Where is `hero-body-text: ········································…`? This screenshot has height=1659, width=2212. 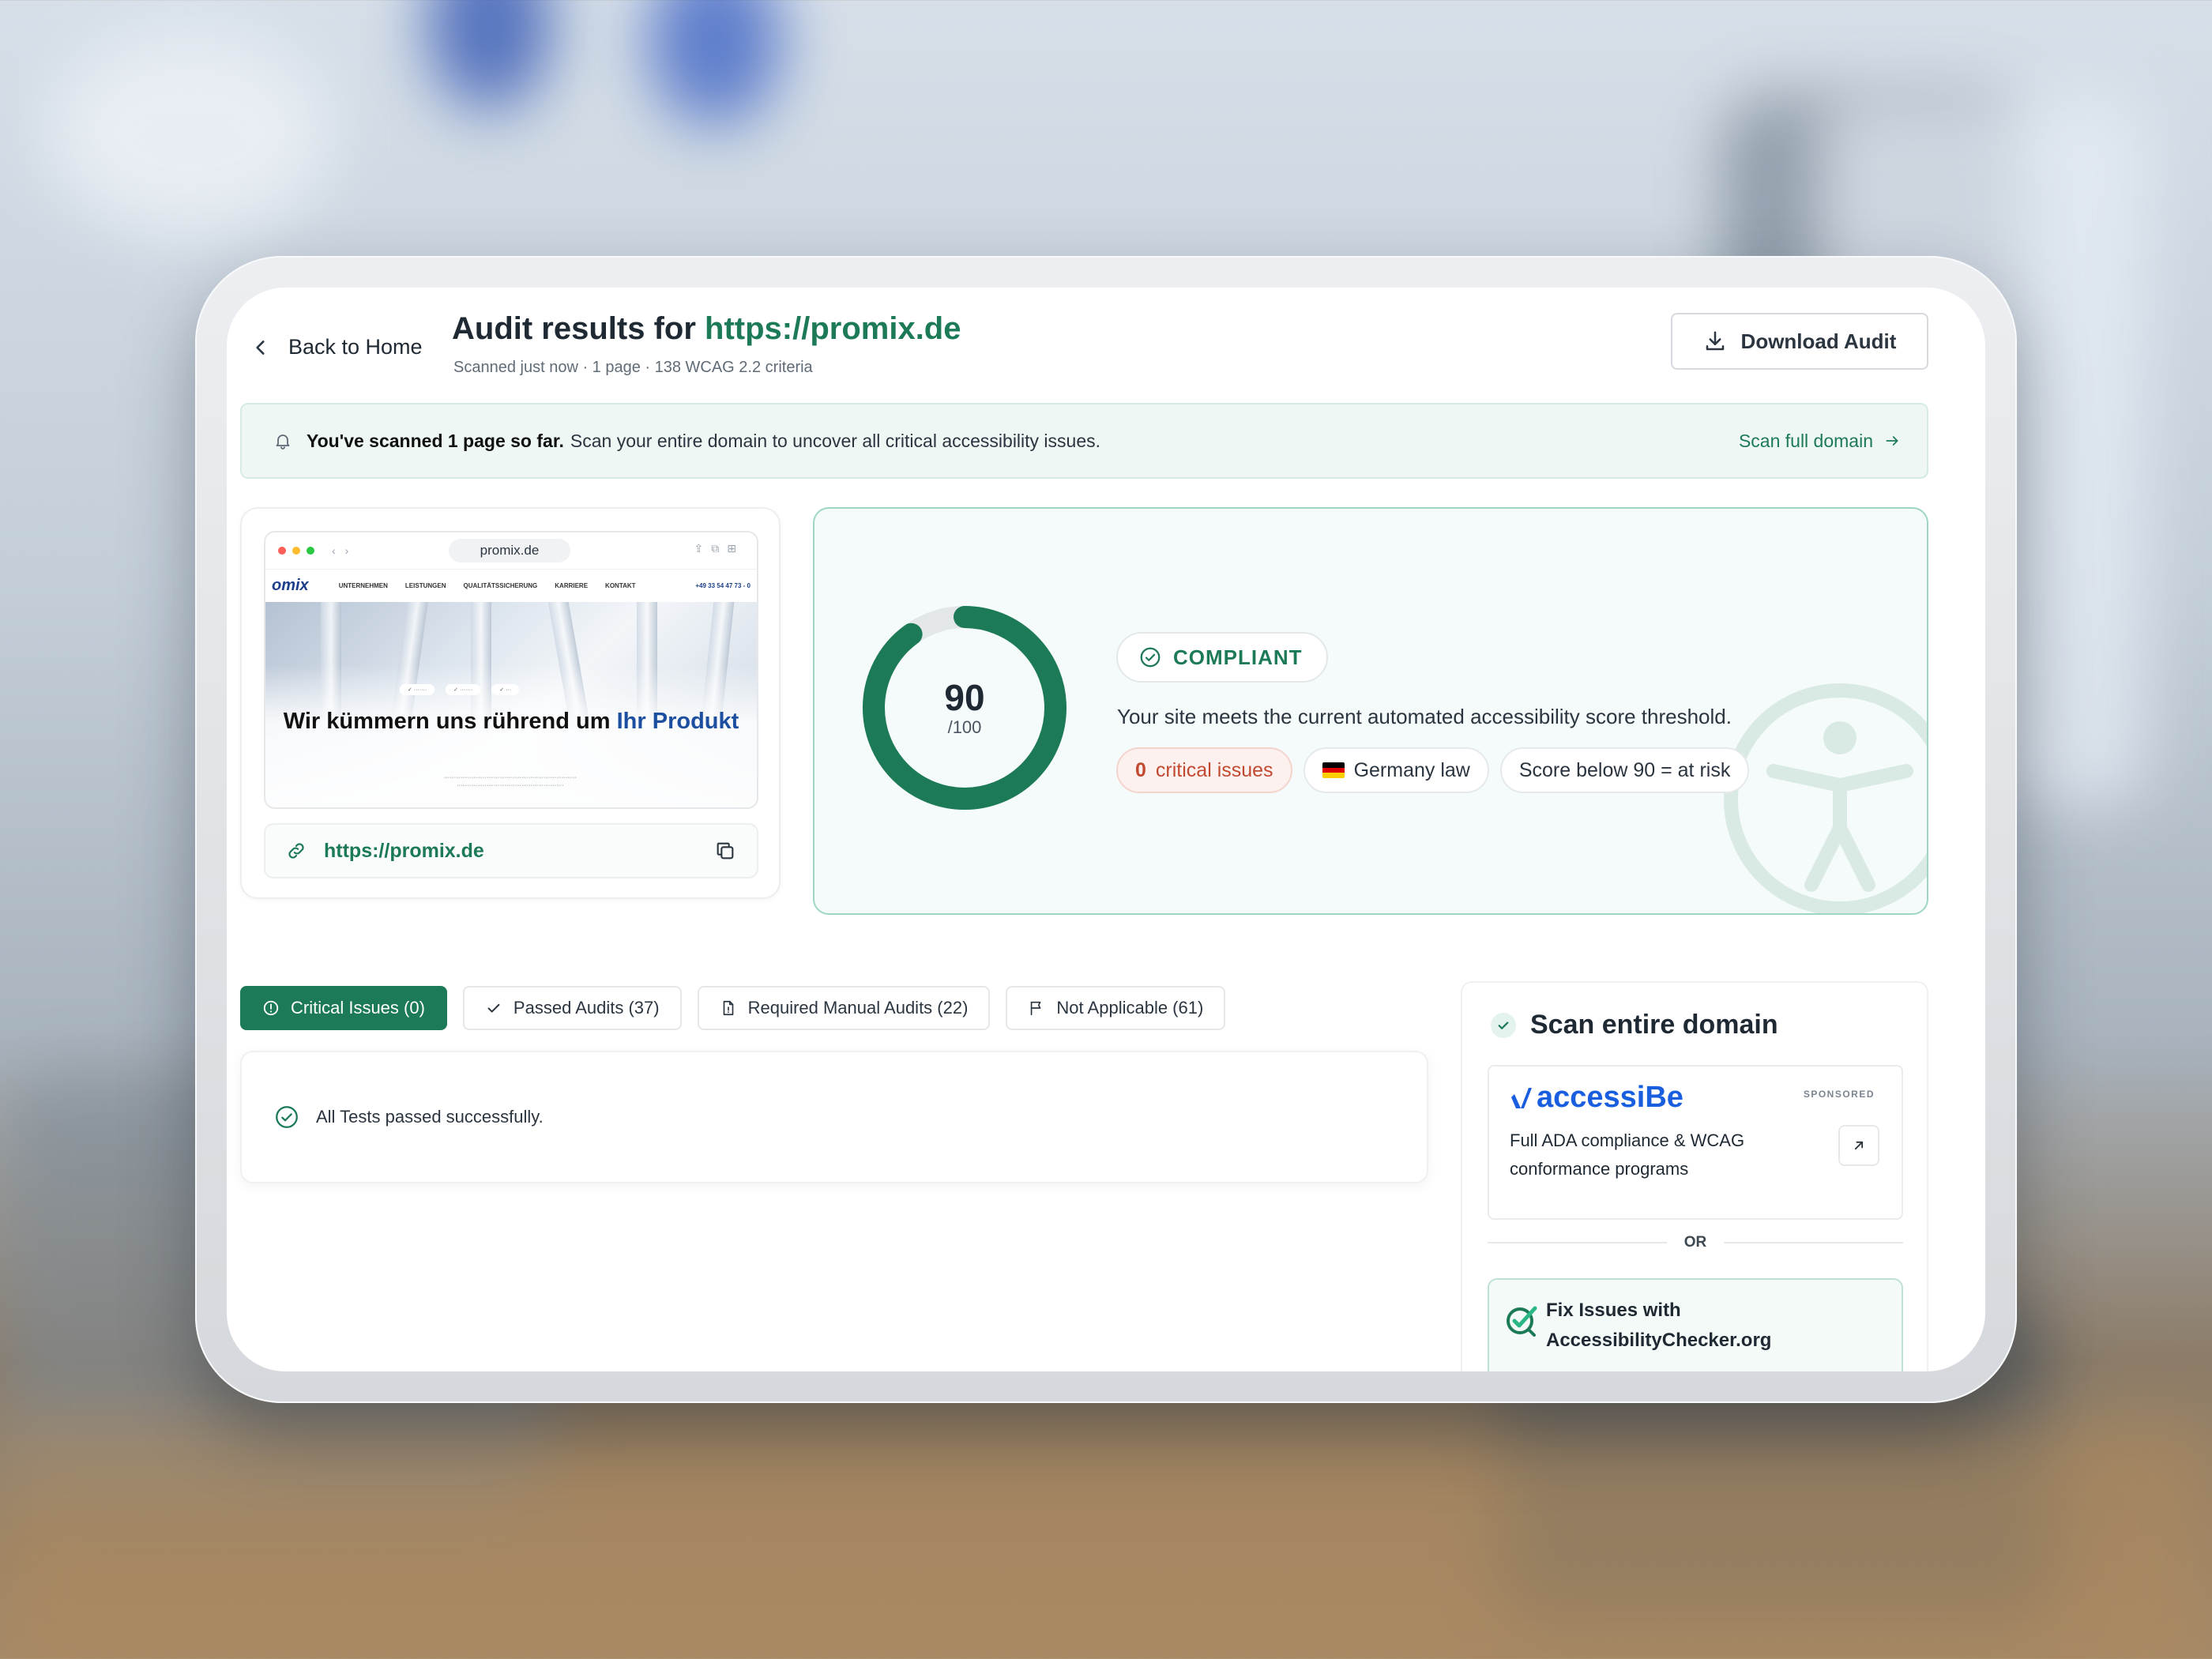
hero-body-text: ········································… is located at coordinates (511, 781).